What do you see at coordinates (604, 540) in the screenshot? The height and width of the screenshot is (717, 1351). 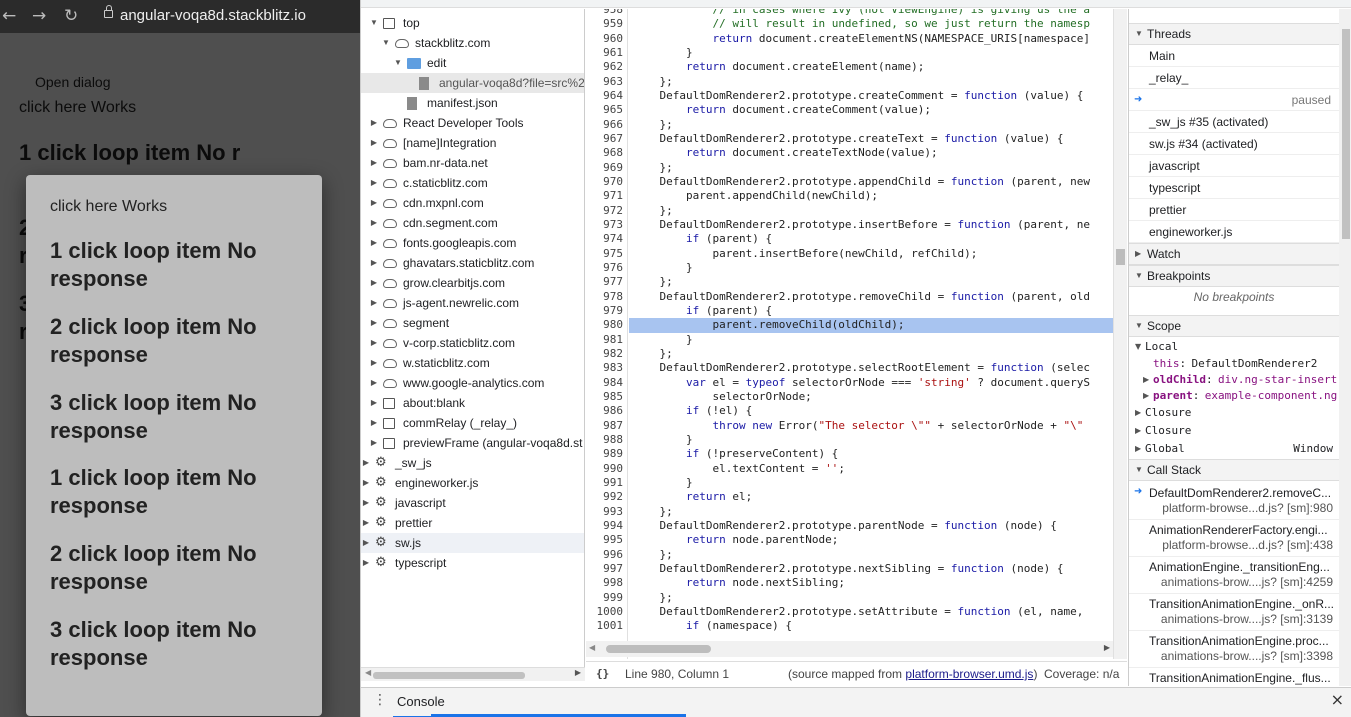 I see `line-number: 995` at bounding box center [604, 540].